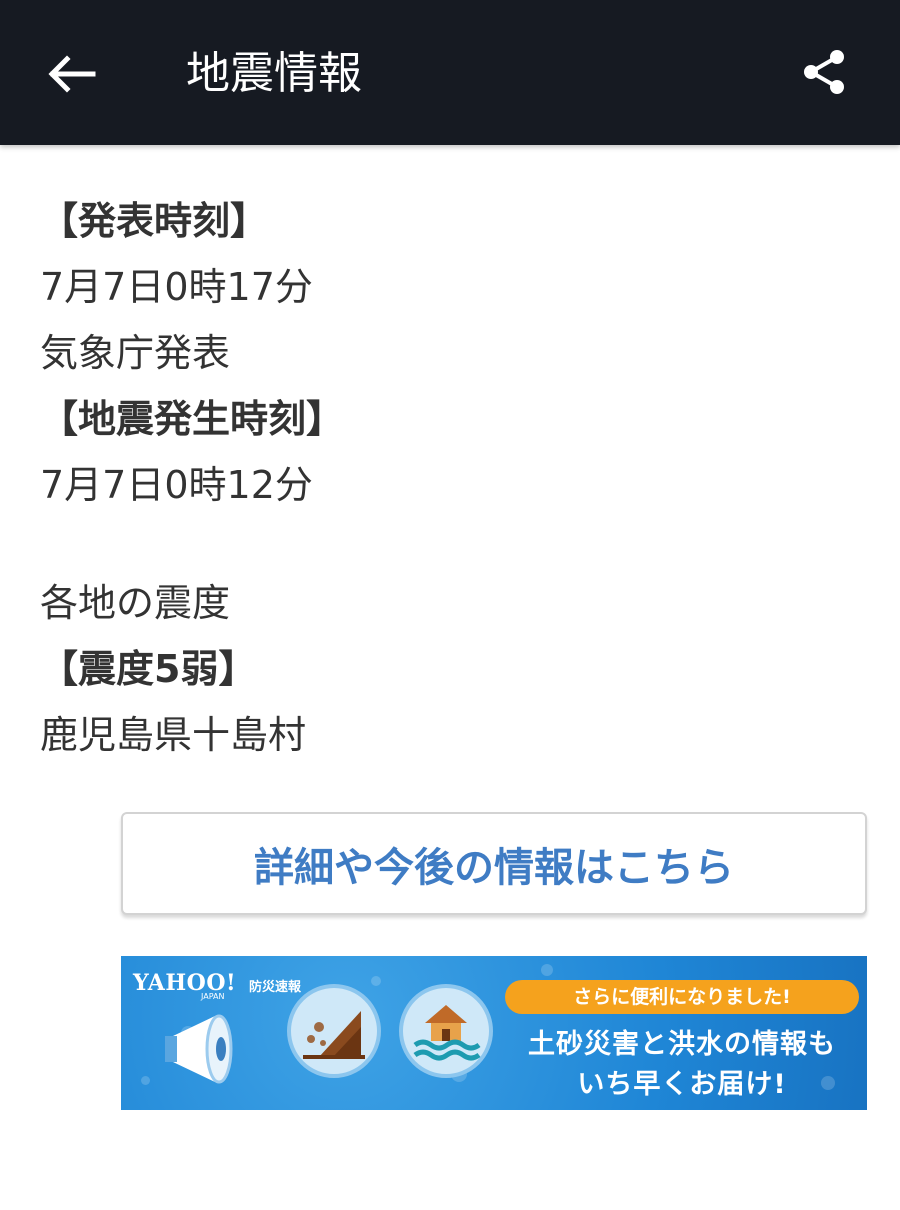  I want to click on share-icon, so click(824, 72).